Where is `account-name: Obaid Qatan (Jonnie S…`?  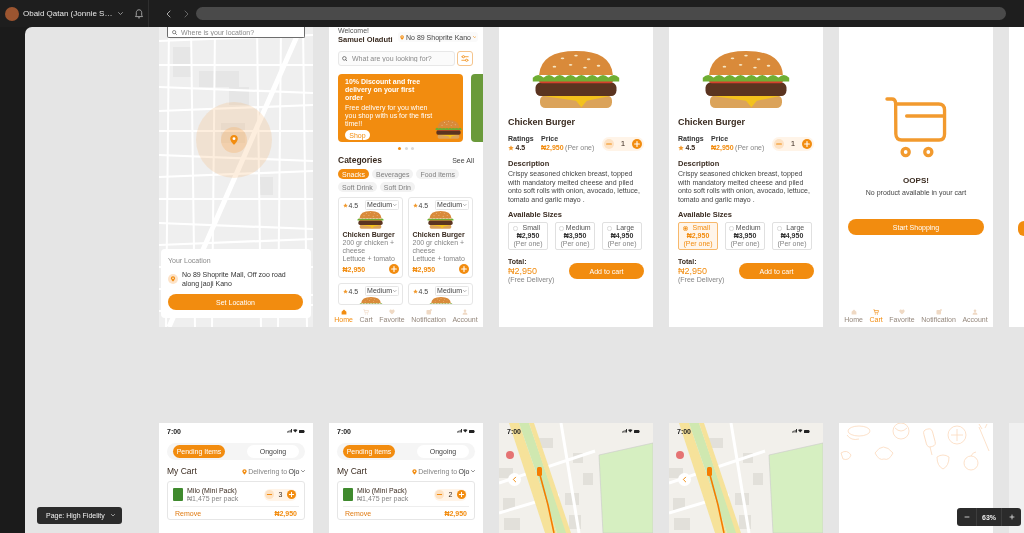 account-name: Obaid Qatan (Jonnie S… is located at coordinates (68, 13).